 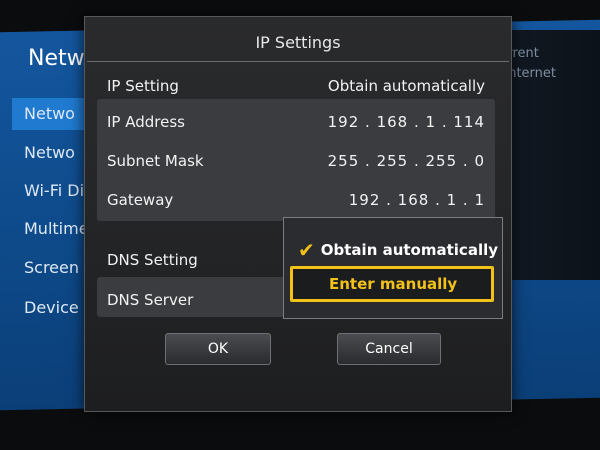 I want to click on dns-server-label: DNS Server, so click(x=150, y=300).